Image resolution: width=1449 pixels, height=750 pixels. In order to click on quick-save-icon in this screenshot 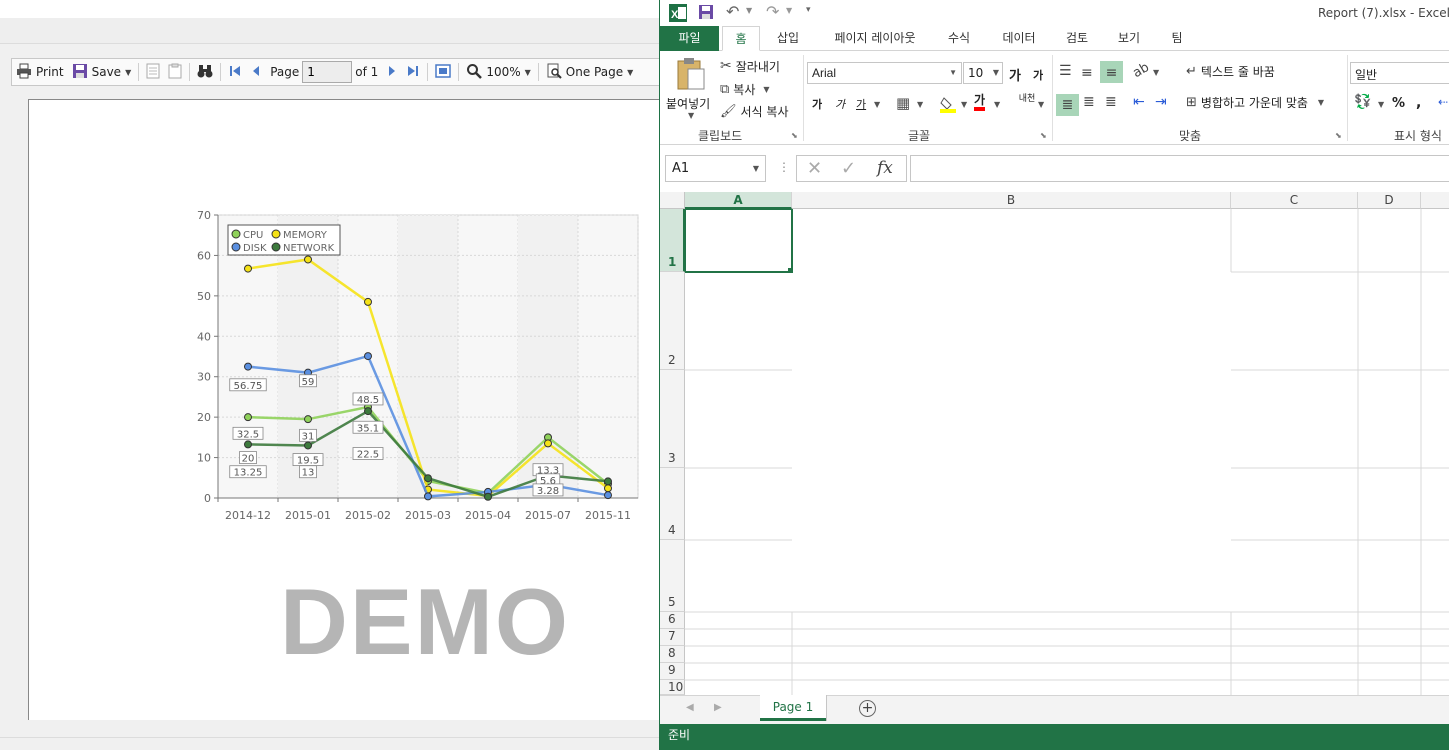, I will do `click(706, 13)`.